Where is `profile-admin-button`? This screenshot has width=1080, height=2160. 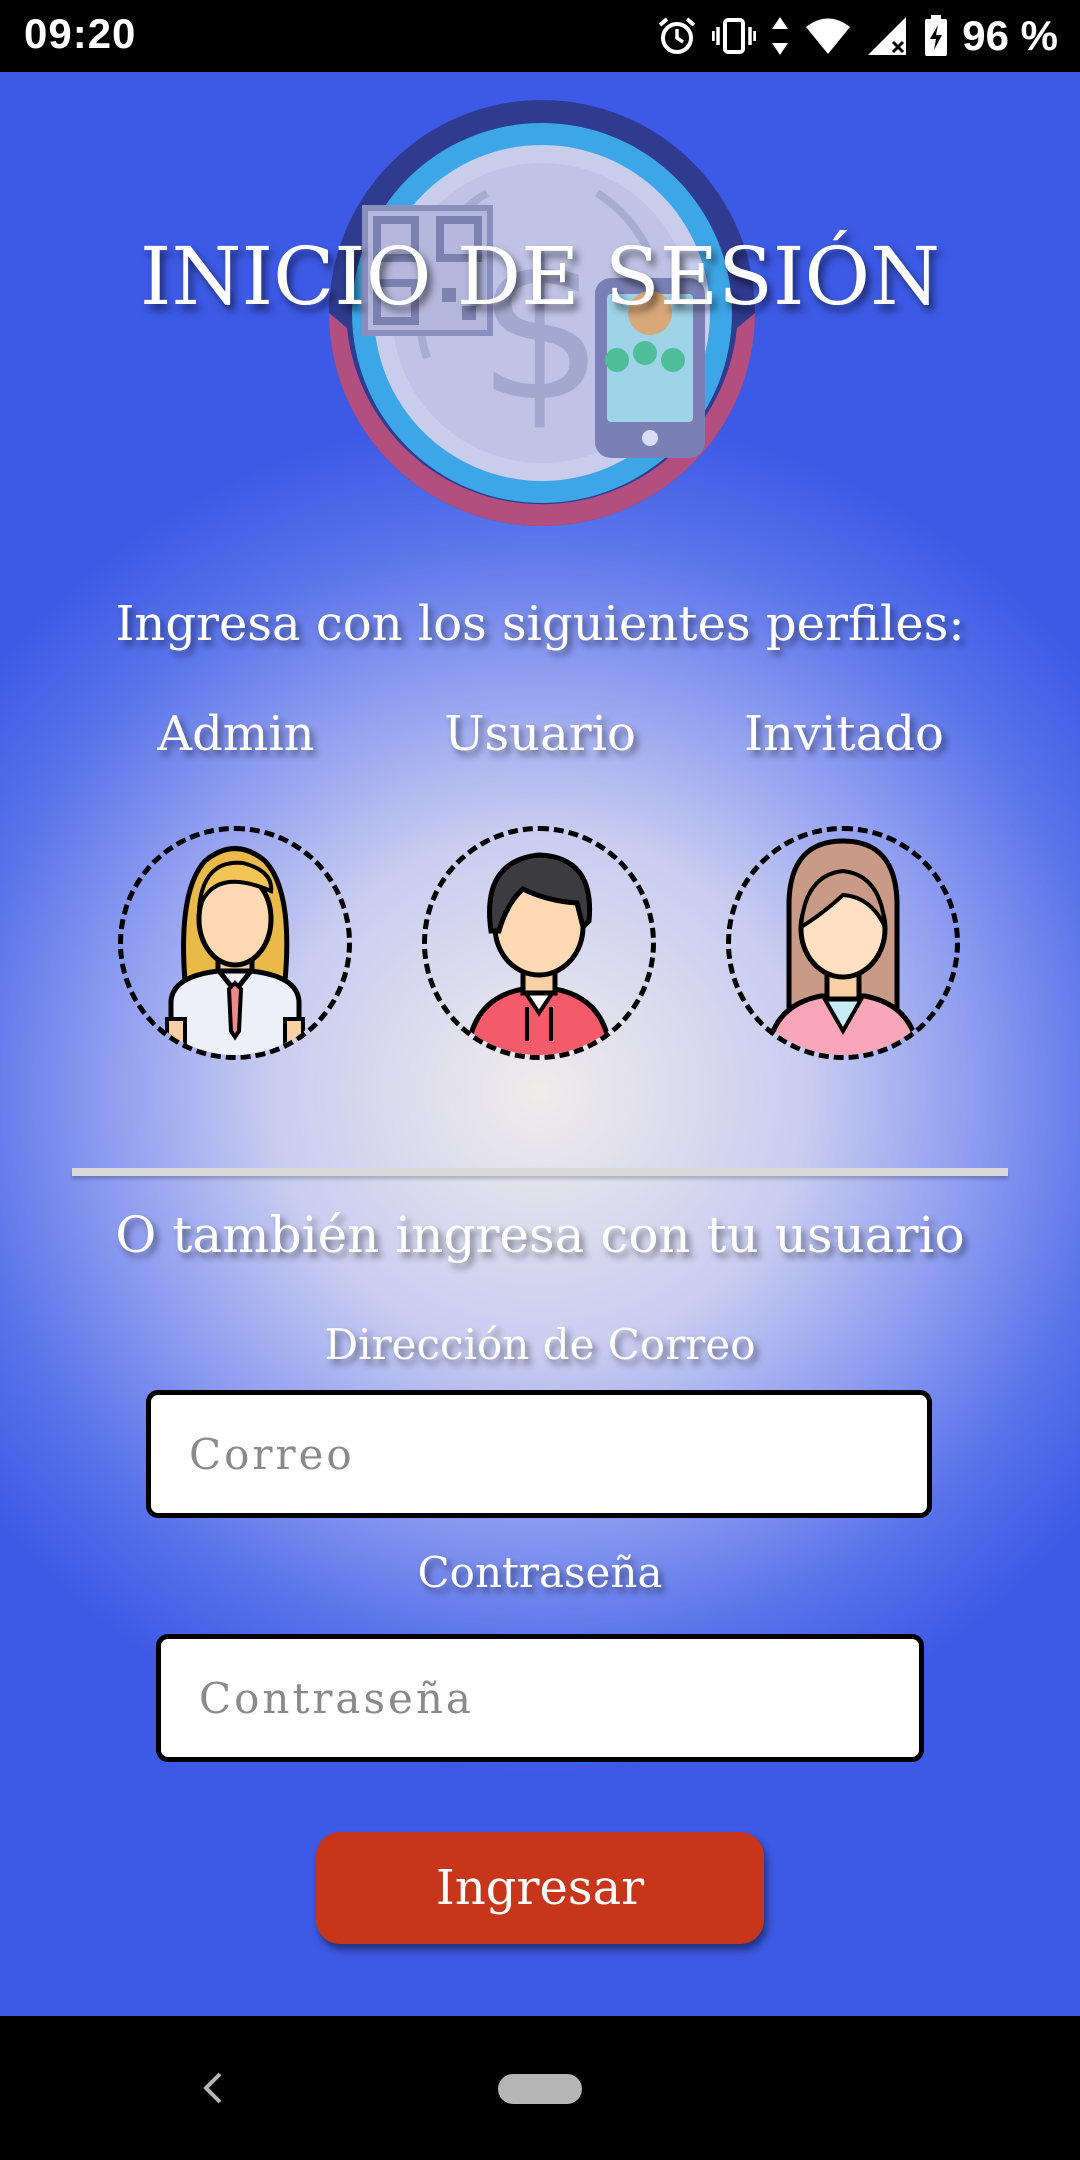
profile-admin-button is located at coordinates (235, 943).